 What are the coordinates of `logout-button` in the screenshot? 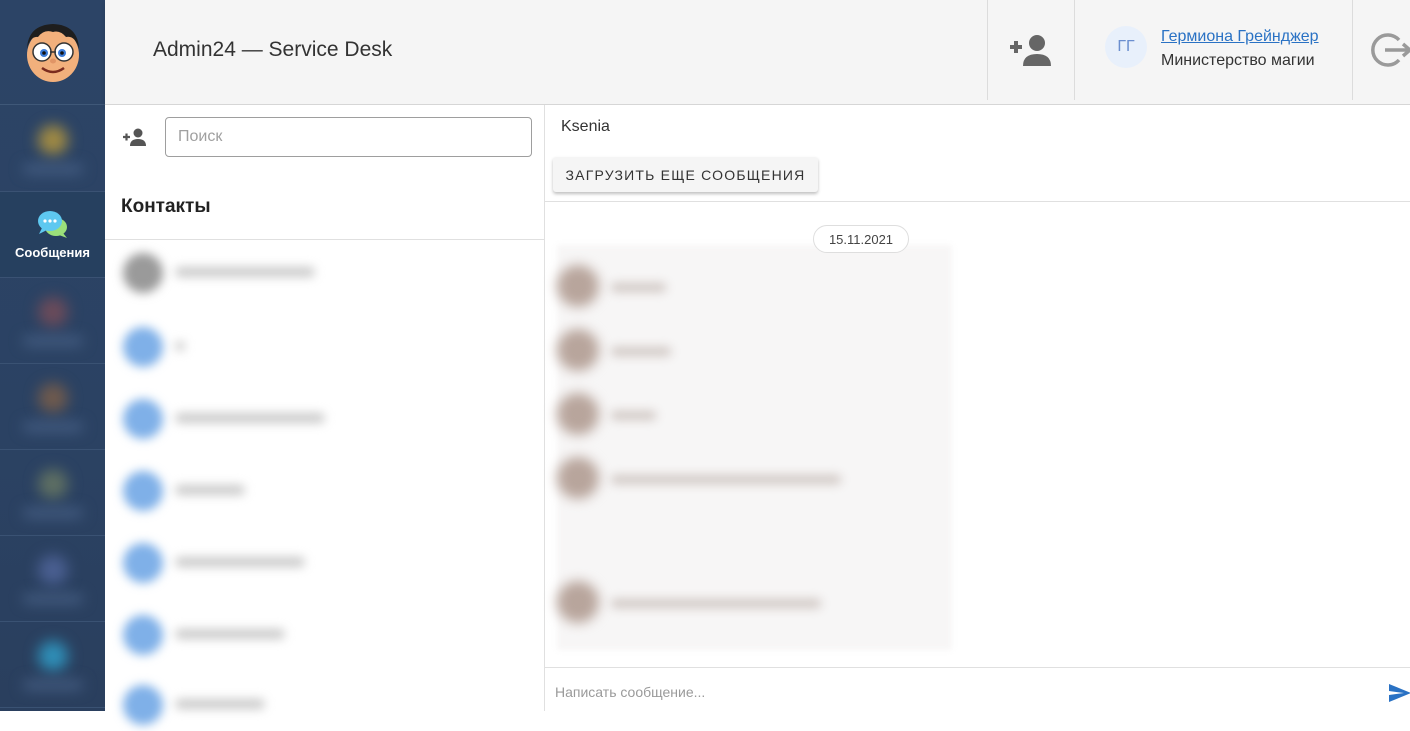 It's located at (1388, 50).